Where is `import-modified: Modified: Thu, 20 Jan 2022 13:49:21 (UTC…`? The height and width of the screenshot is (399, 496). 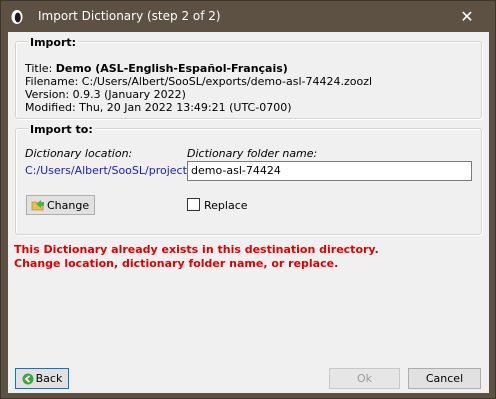
import-modified: Modified: Thu, 20 Jan 2022 13:49:21 (UTC… is located at coordinates (158, 107).